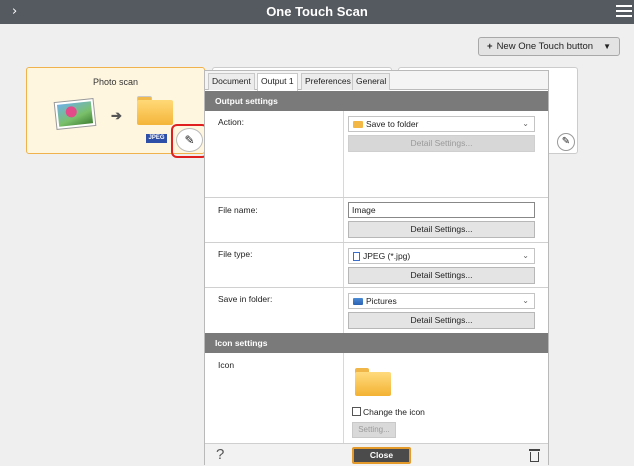 The image size is (634, 466). I want to click on hamburger-menu-icon, so click(624, 11).